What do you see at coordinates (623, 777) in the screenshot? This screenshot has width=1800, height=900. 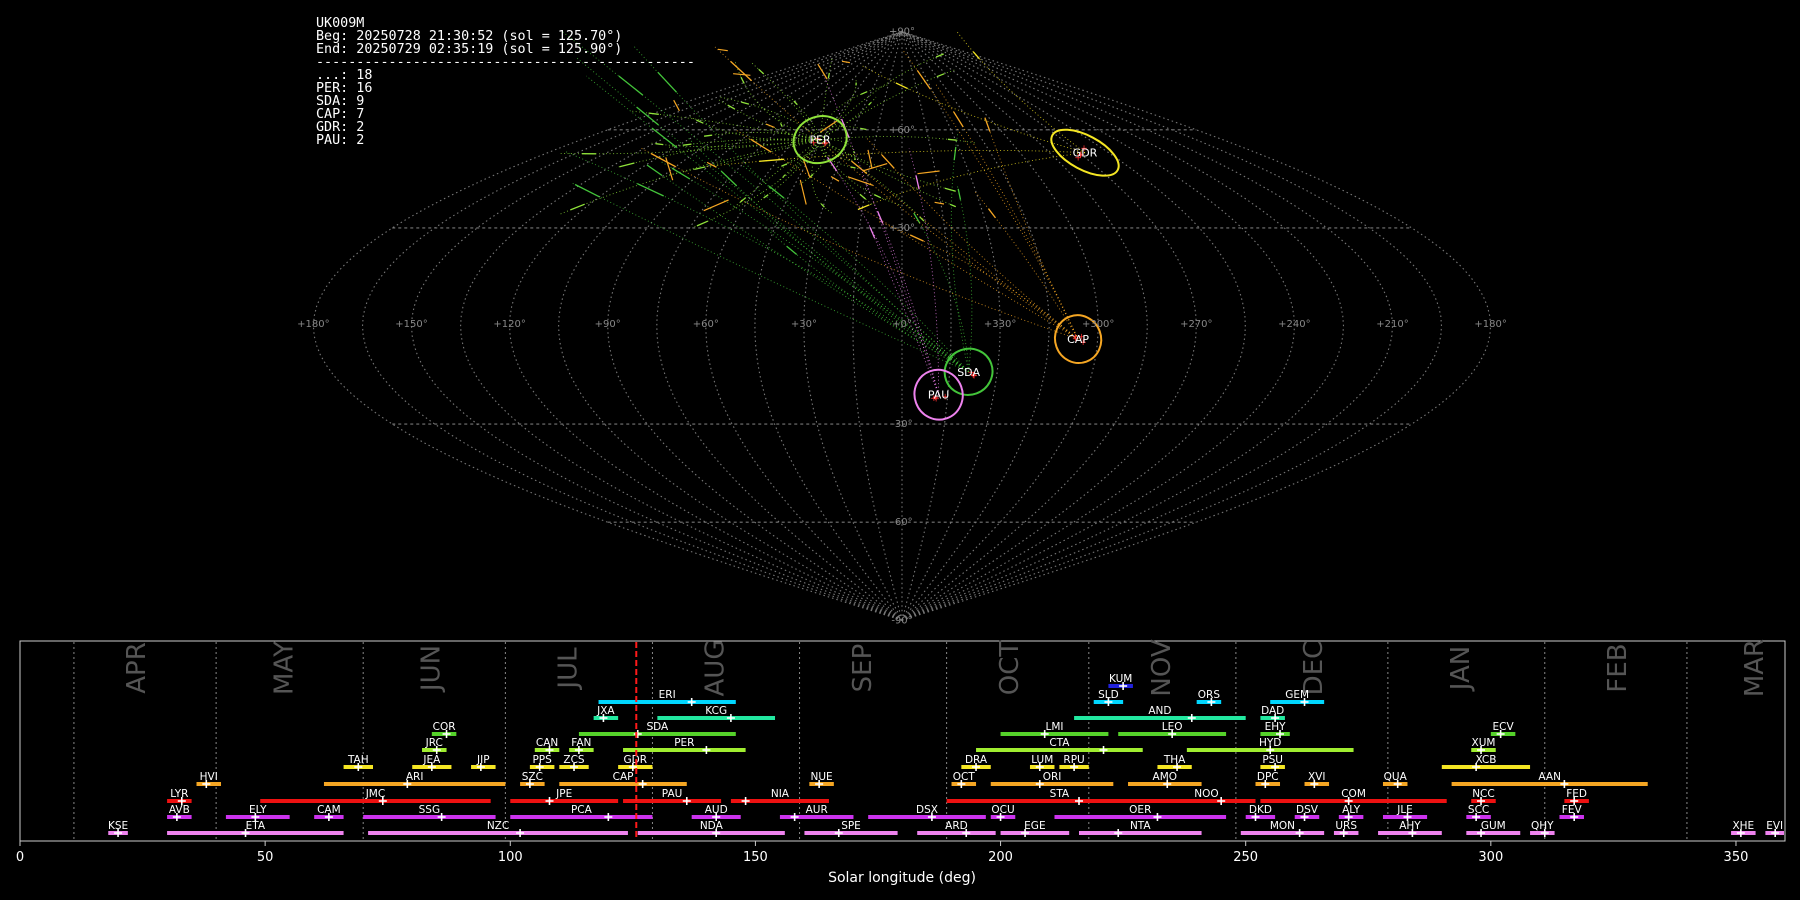 I see `shower-label: CAP` at bounding box center [623, 777].